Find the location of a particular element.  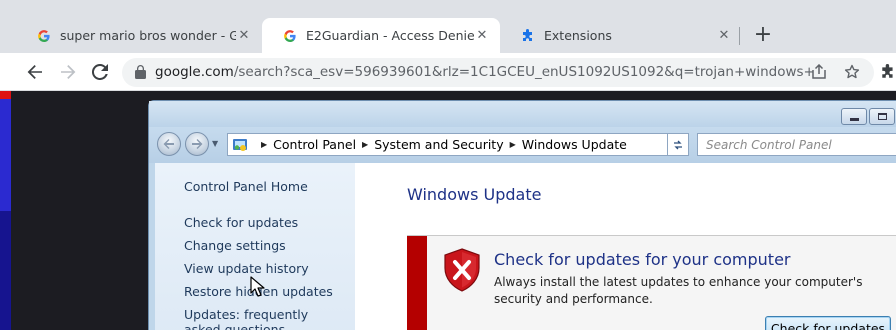

extensions-puzzle-icon is located at coordinates (888, 72).